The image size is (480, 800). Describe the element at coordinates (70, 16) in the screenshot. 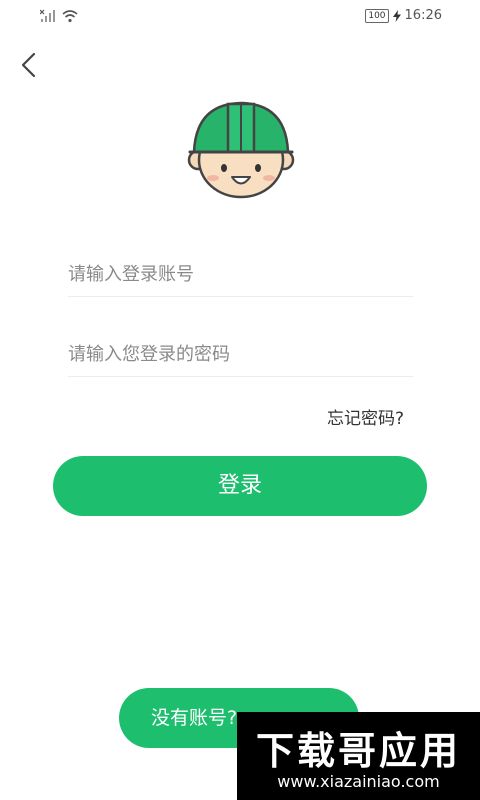

I see `wifi-icon` at that location.